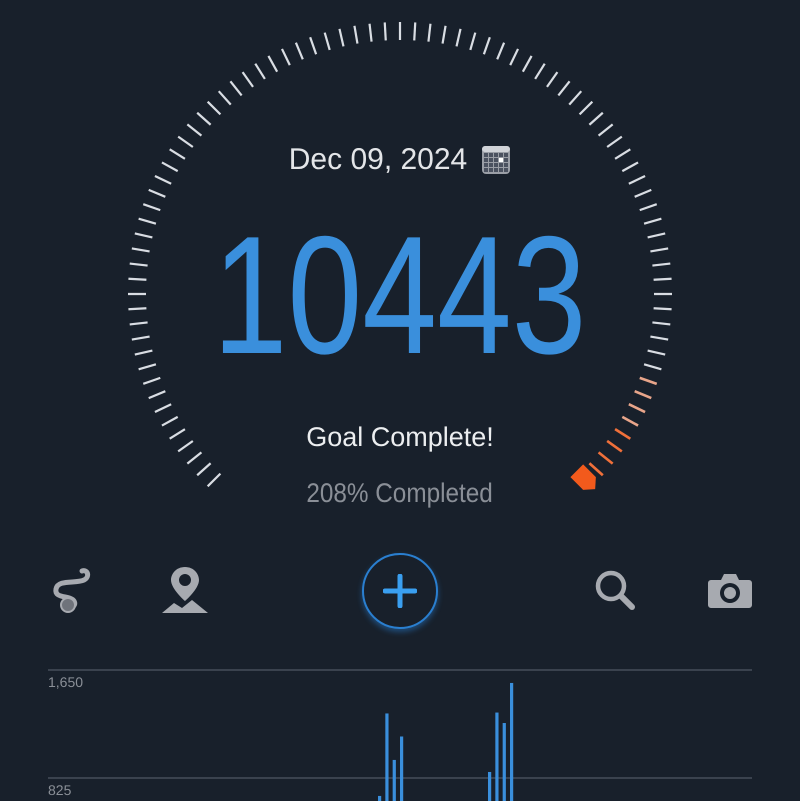 This screenshot has height=801, width=800. I want to click on goal-status: Goal Complete!, so click(400, 437).